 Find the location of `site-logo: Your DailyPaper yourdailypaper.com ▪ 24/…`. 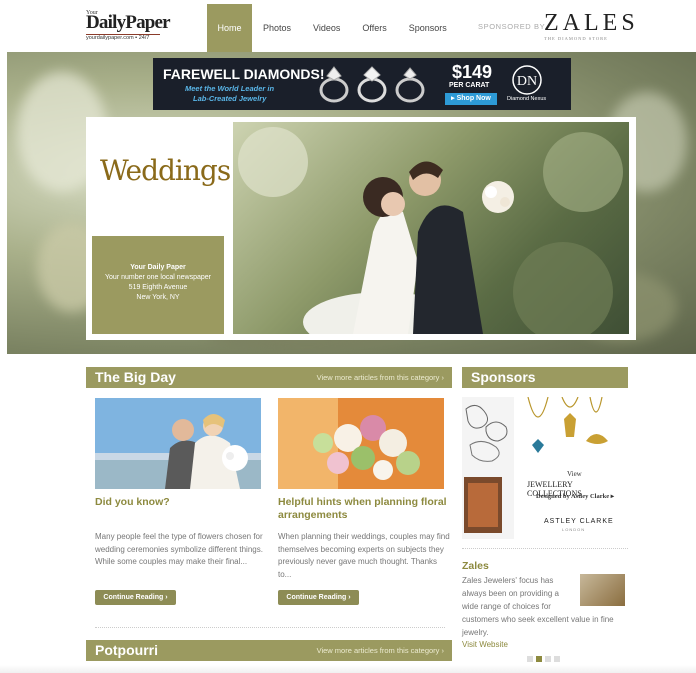

site-logo: Your DailyPaper yourdailypaper.com ▪ 24/… is located at coordinates (128, 27).